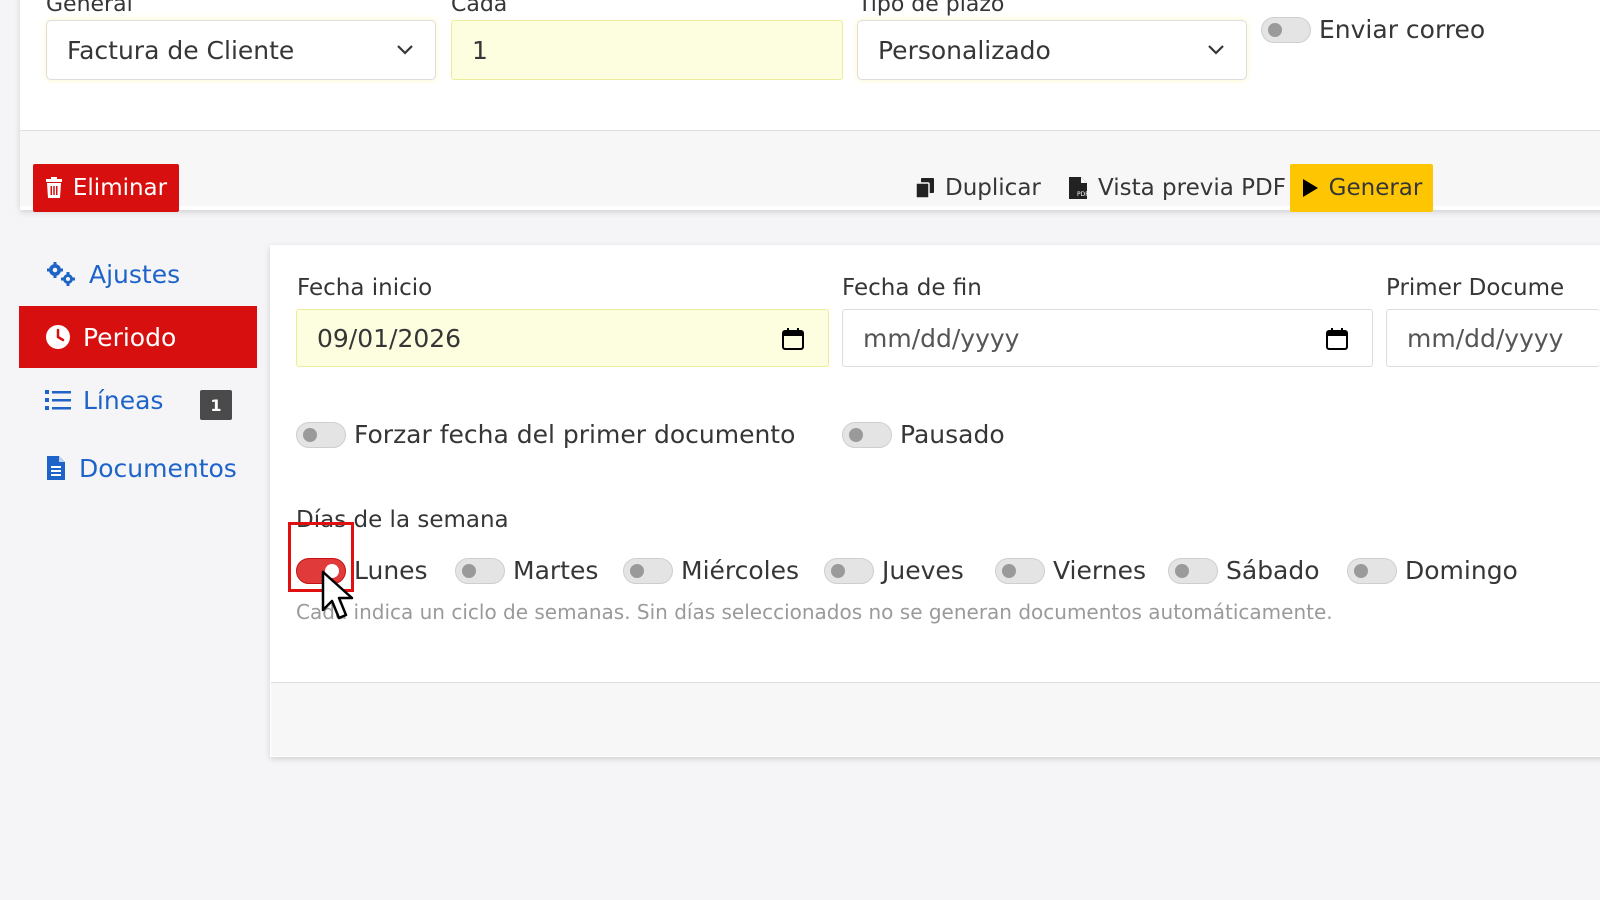  I want to click on sidebar-item-label: Ajustes, so click(135, 274).